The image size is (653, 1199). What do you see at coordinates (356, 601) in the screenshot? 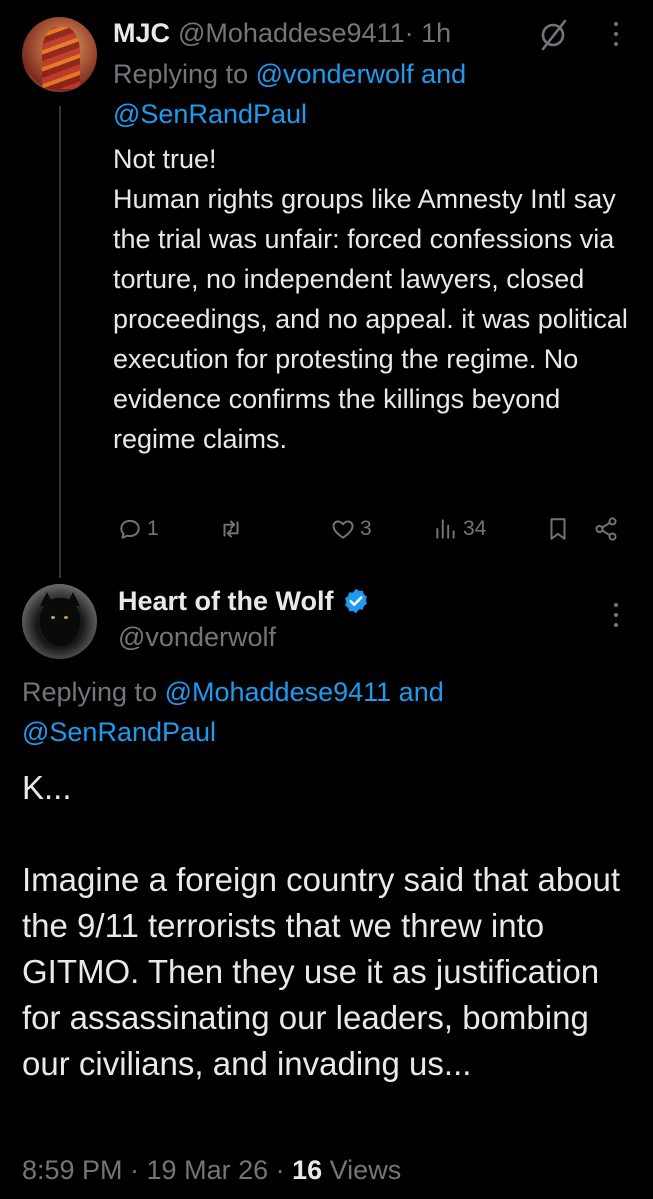
I see `verified-icon` at bounding box center [356, 601].